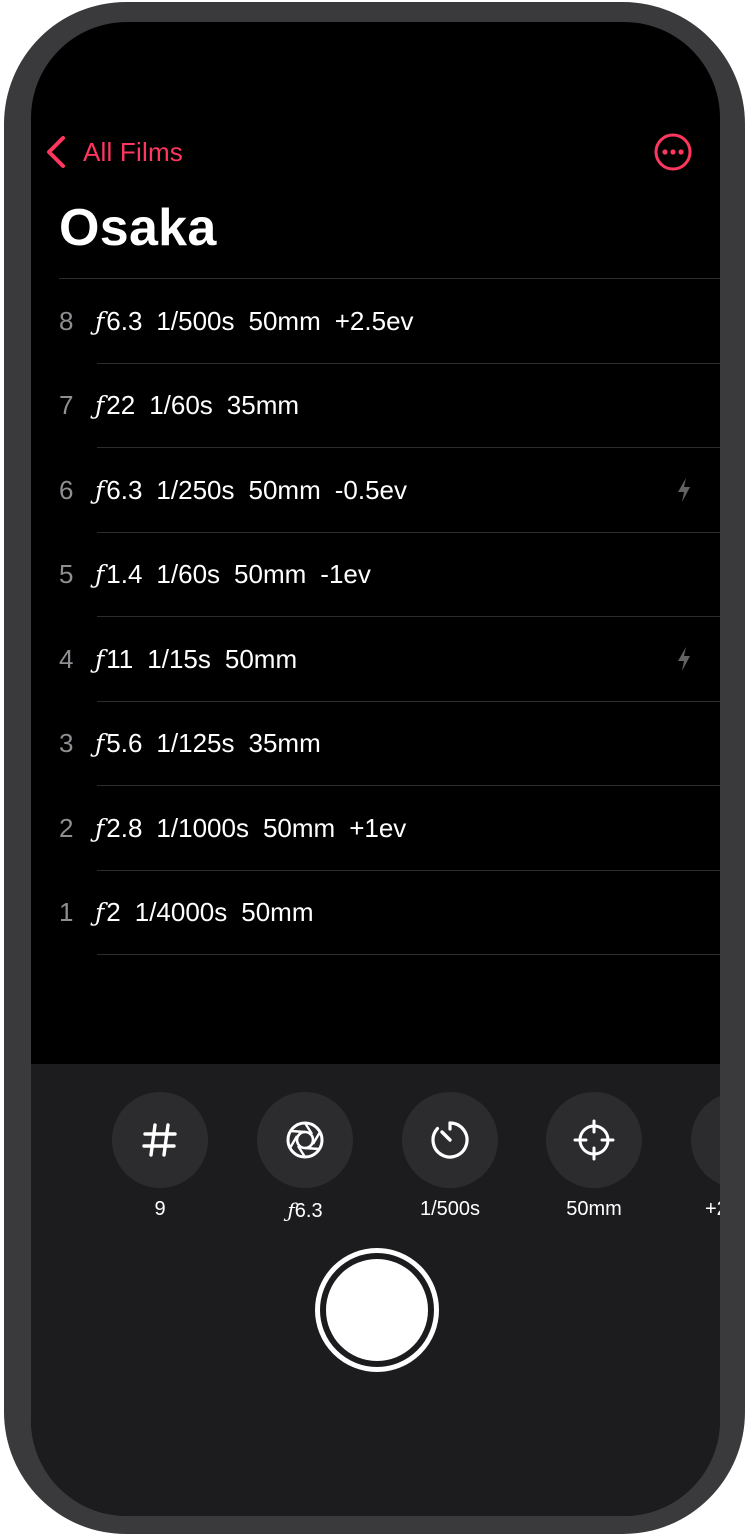 The height and width of the screenshot is (1536, 755). I want to click on page-title: Osaka, so click(138, 228).